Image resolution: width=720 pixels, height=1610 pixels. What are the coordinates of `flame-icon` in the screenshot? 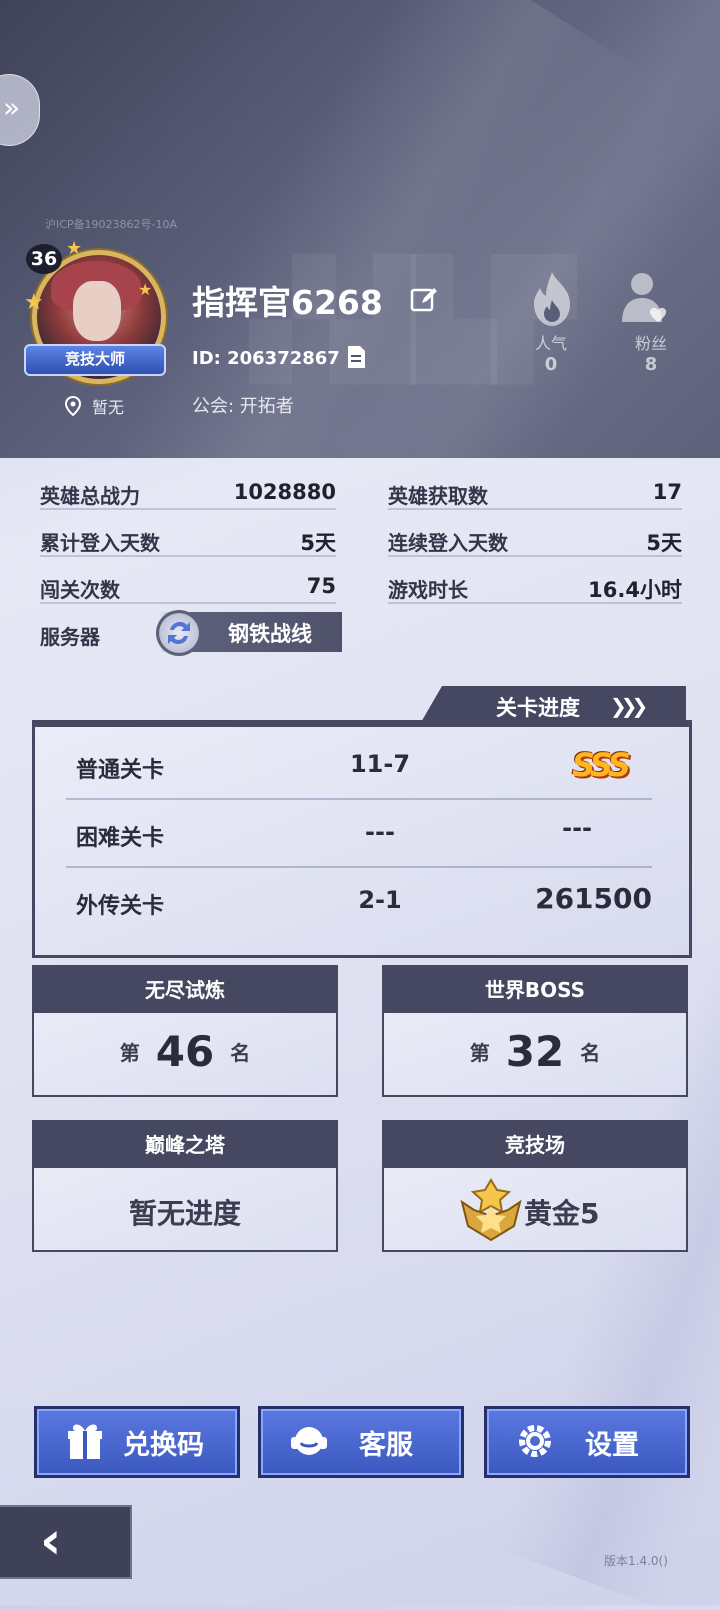 It's located at (552, 299).